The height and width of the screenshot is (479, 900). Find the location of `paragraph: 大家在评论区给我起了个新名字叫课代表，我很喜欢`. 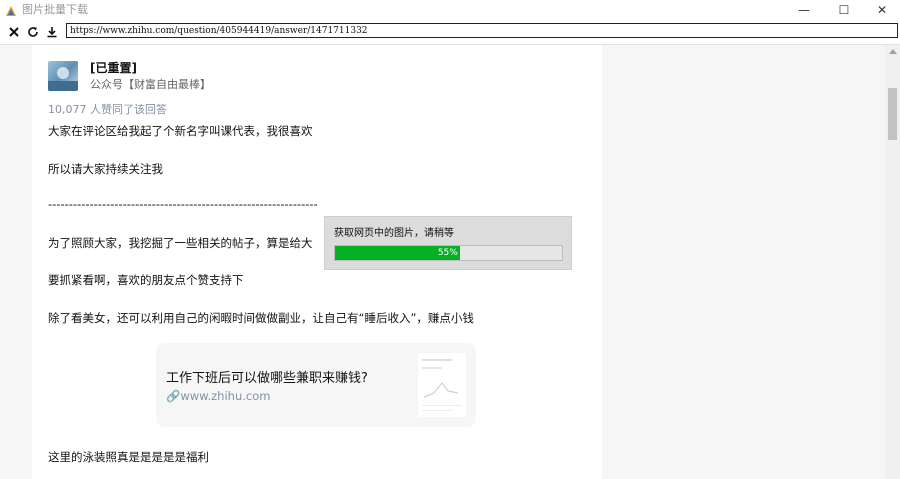

paragraph: 大家在评论区给我起了个新名字叫课代表，我很喜欢 is located at coordinates (180, 131).